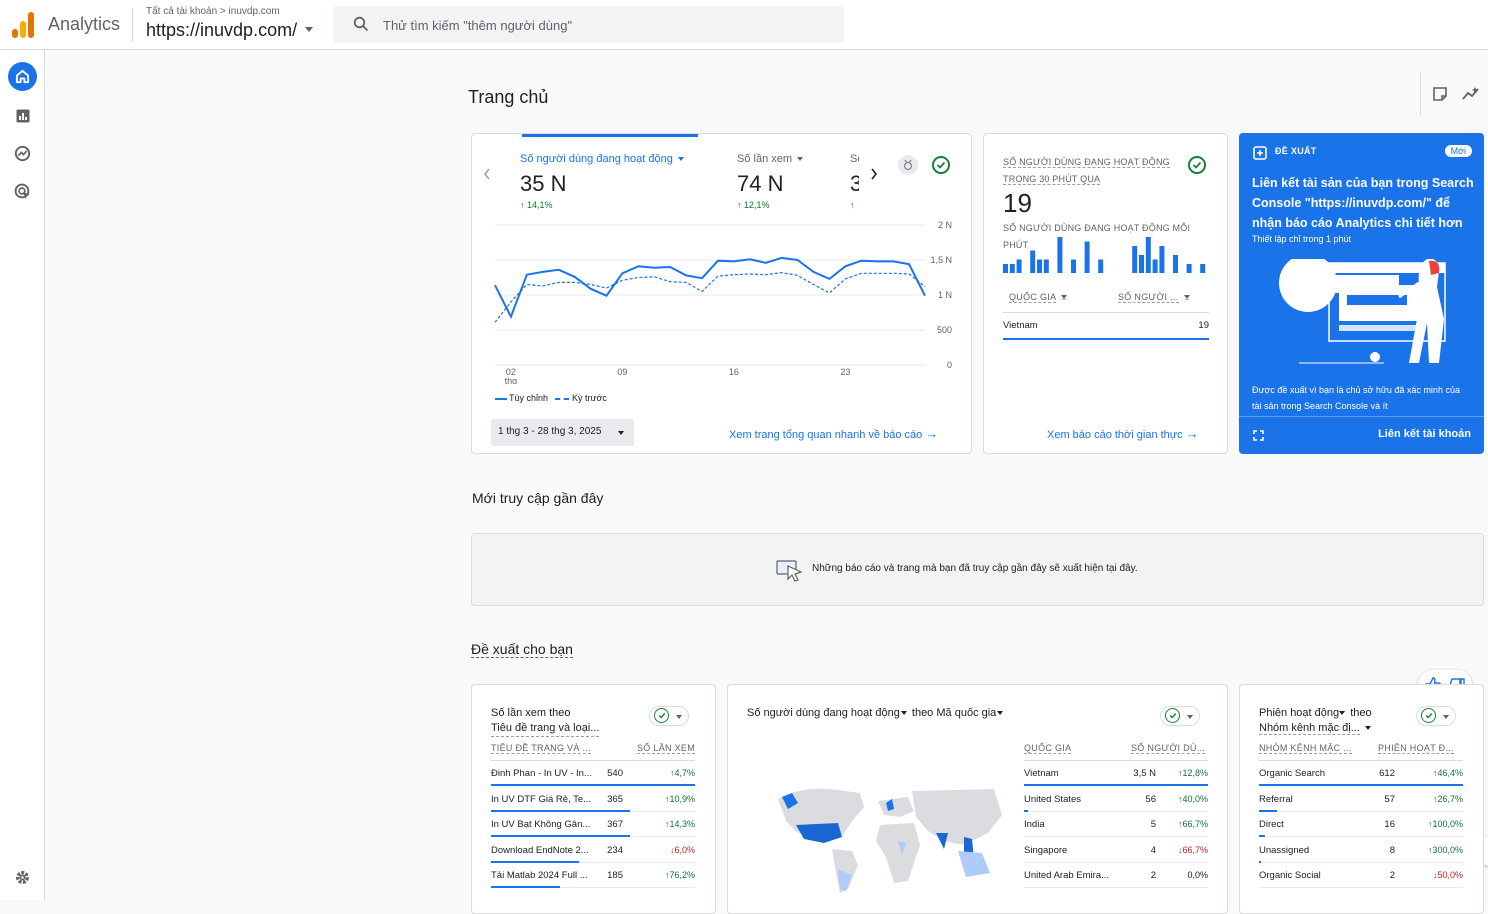 This screenshot has width=1488, height=914. I want to click on annotation-icon, so click(1440, 94).